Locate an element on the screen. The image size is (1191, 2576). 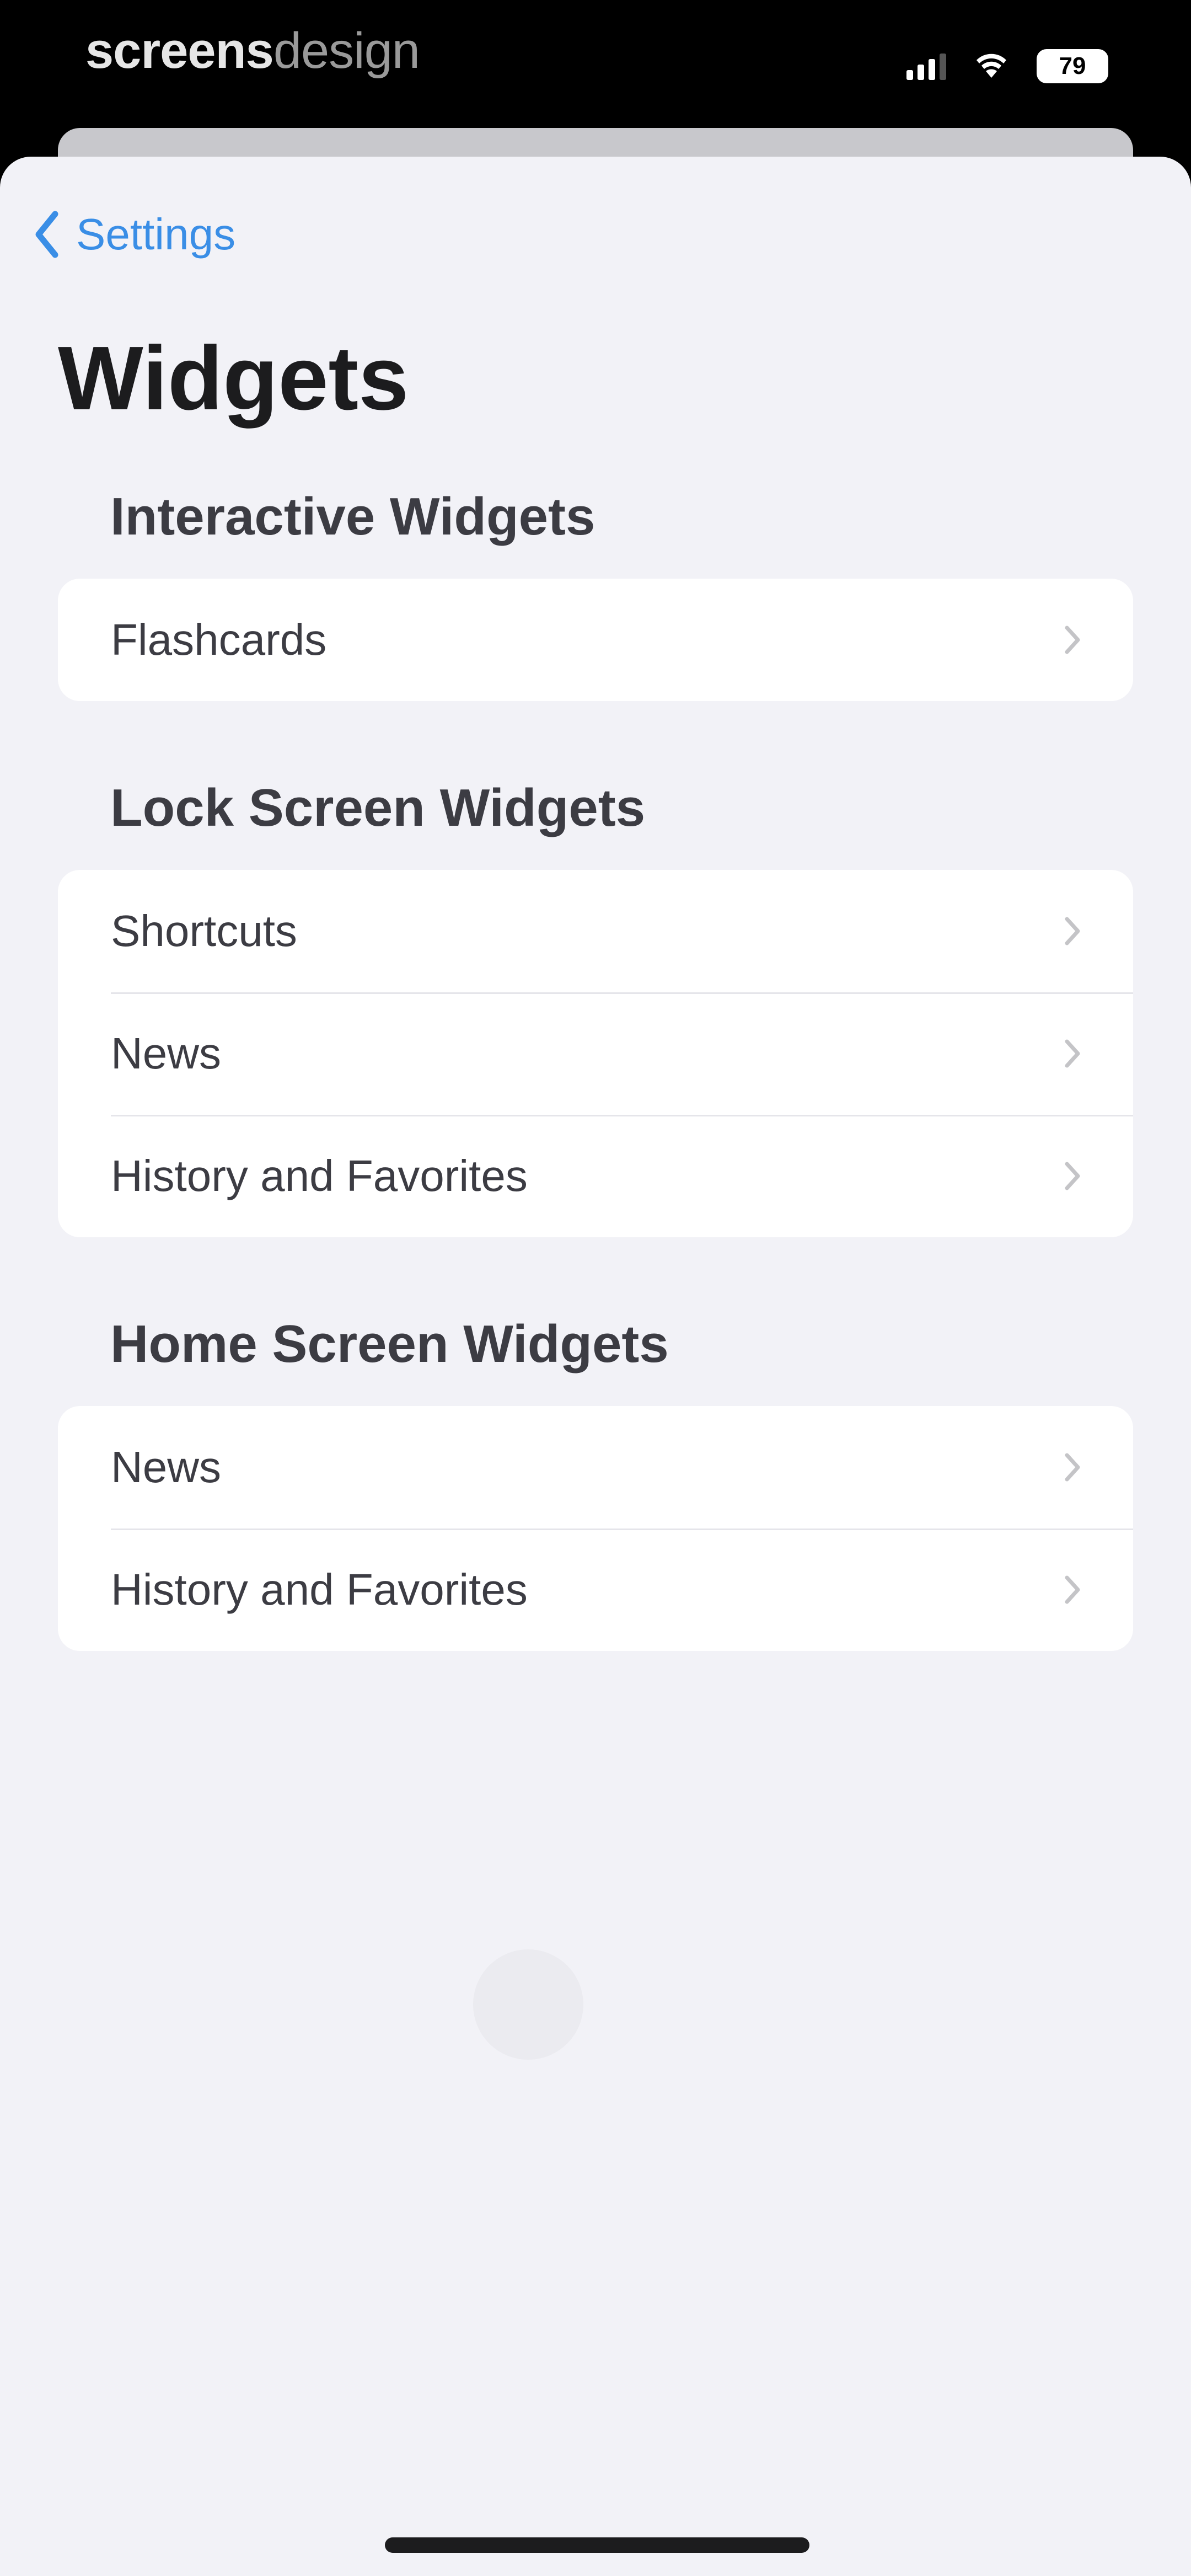
group-interactive-widgets: Flashcards is located at coordinates (595, 640).